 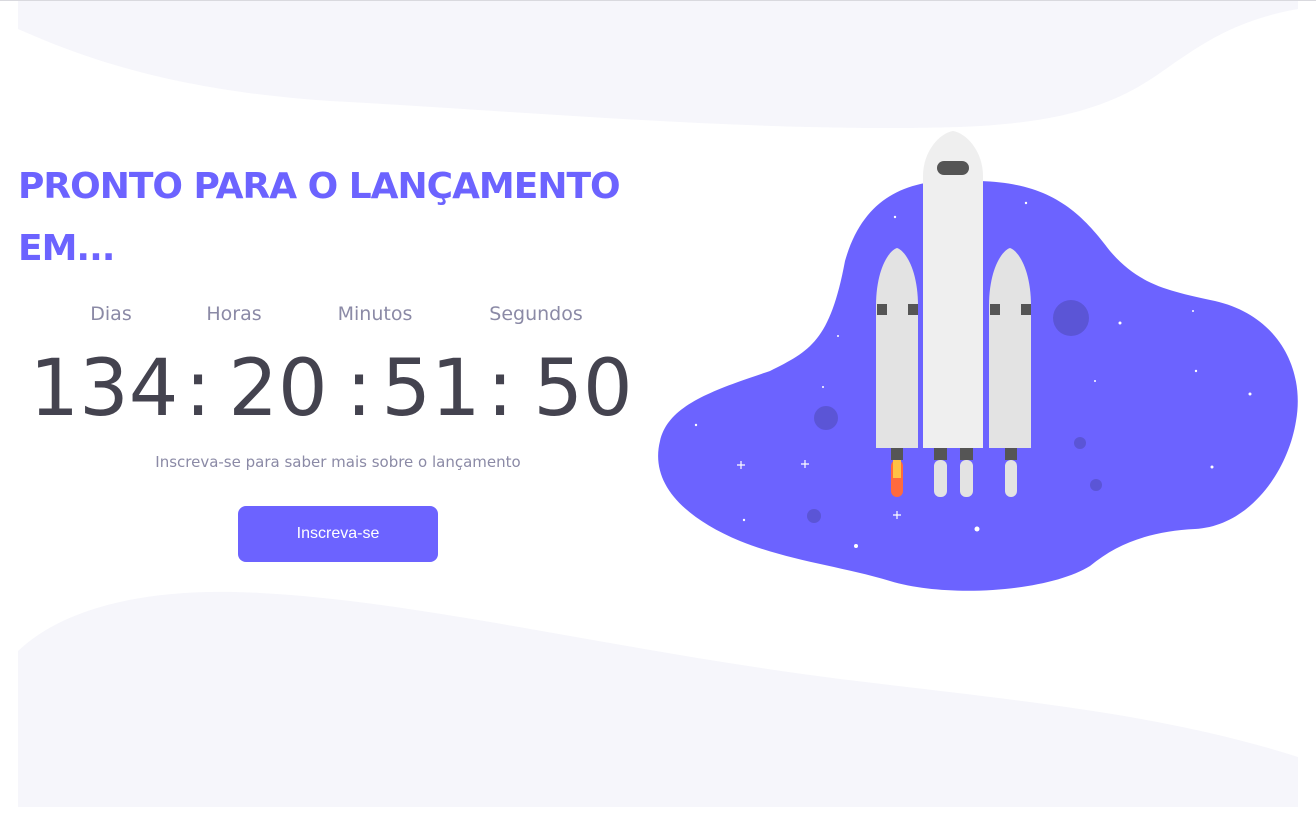 I want to click on hours-label: Horas, so click(x=234, y=314).